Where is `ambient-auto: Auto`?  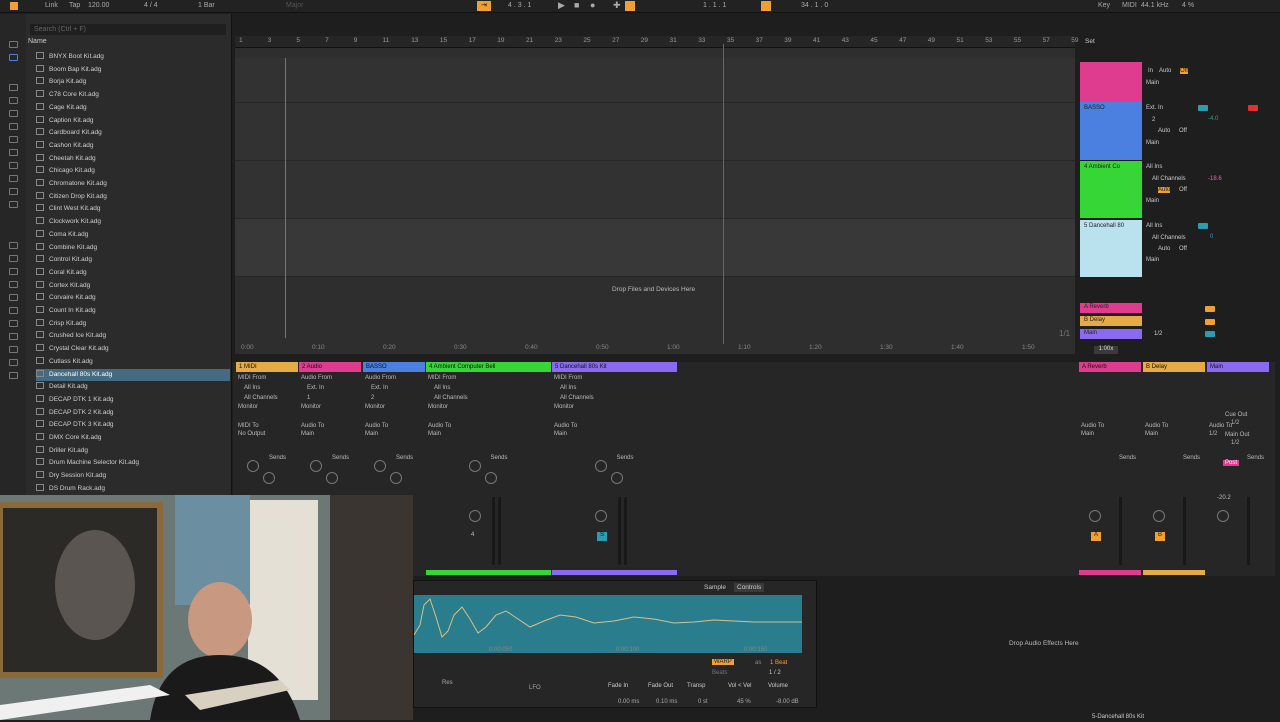
ambient-auto: Auto is located at coordinates (1164, 190).